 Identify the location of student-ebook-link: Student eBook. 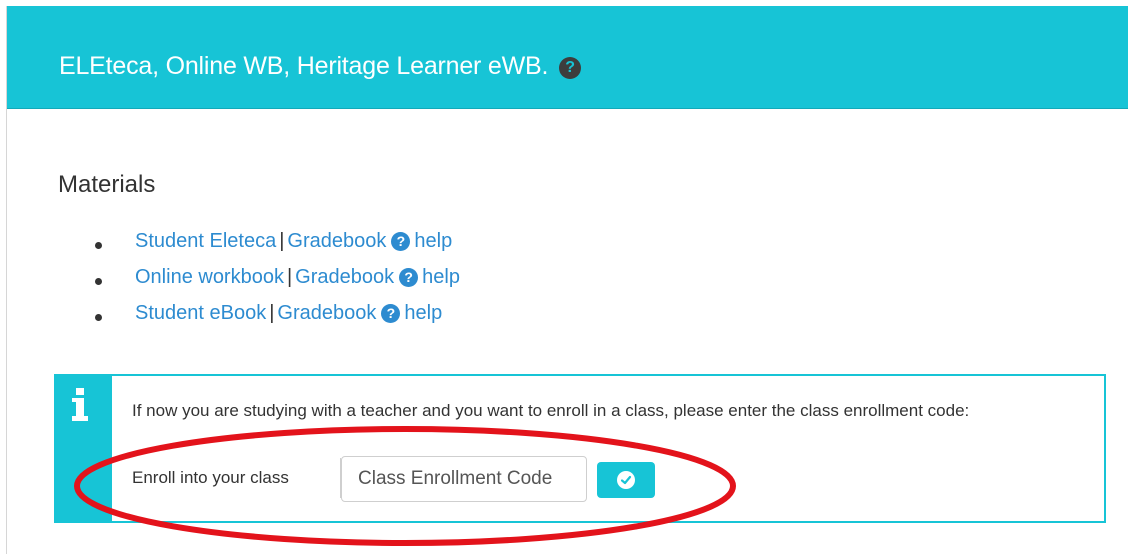
(200, 313).